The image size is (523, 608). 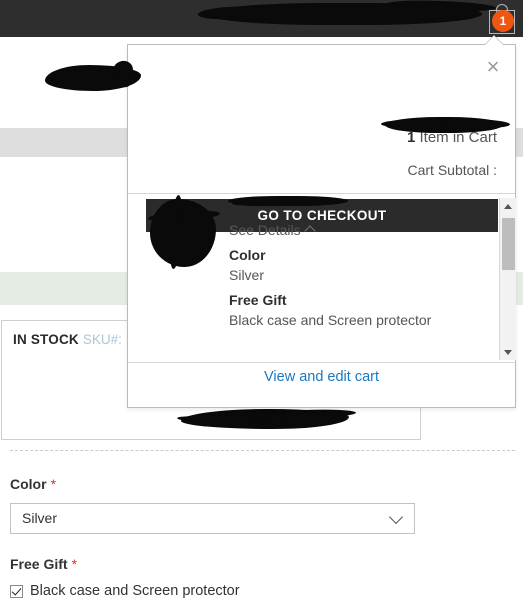 I want to click on minicart-subtotal-row: Cart Subtotal :, so click(x=453, y=170).